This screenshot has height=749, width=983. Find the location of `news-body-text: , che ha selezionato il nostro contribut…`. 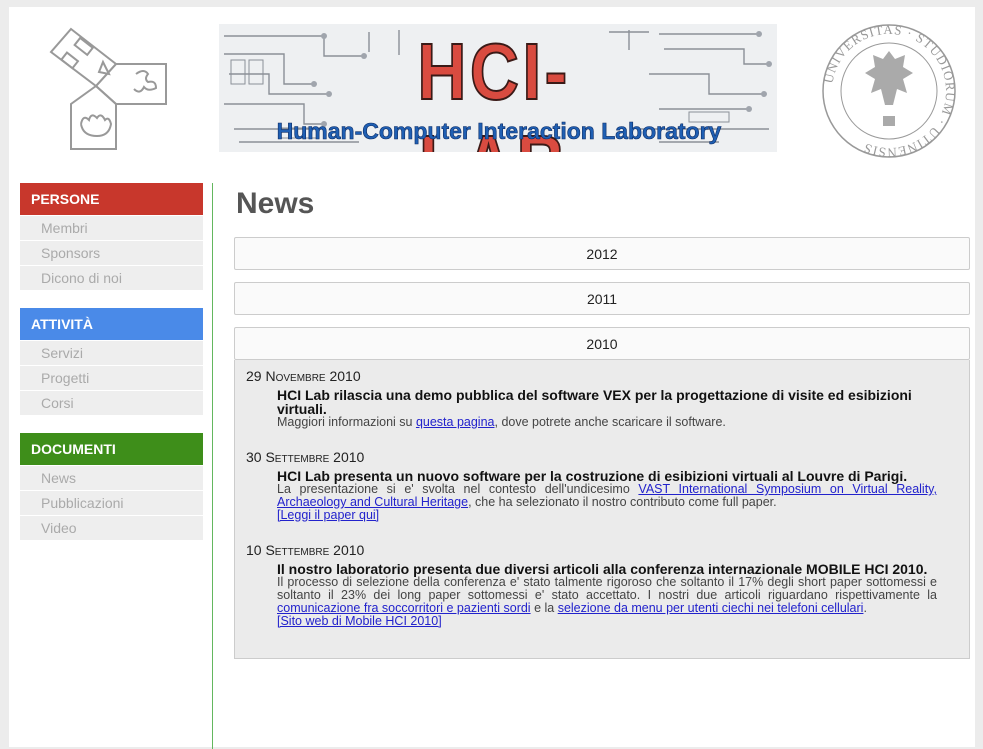

news-body-text: , che ha selezionato il nostro contribut… is located at coordinates (622, 502).